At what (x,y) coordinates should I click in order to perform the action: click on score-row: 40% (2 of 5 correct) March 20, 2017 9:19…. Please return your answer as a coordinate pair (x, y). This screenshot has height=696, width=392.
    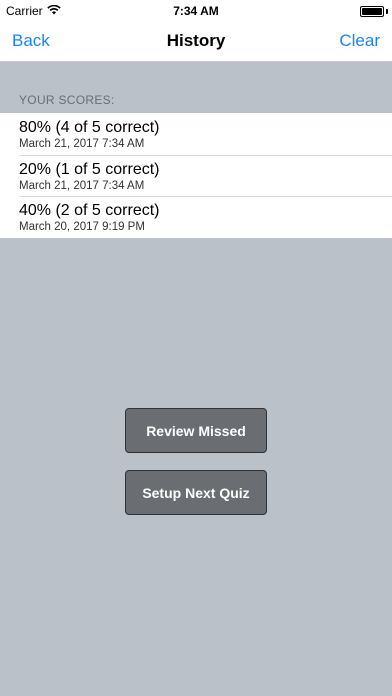
    Looking at the image, I should click on (196, 217).